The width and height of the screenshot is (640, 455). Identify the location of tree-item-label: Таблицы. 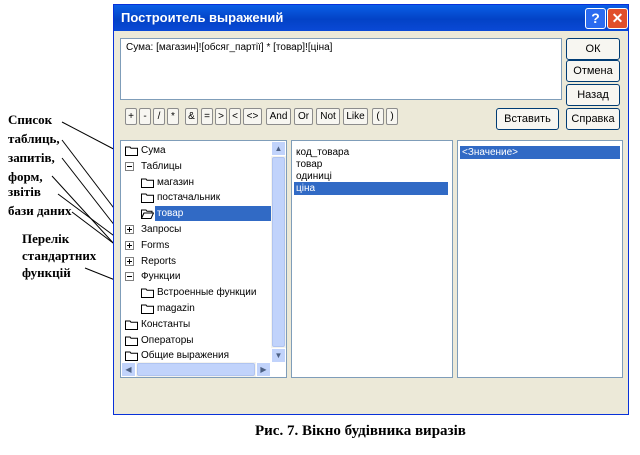
(161, 166).